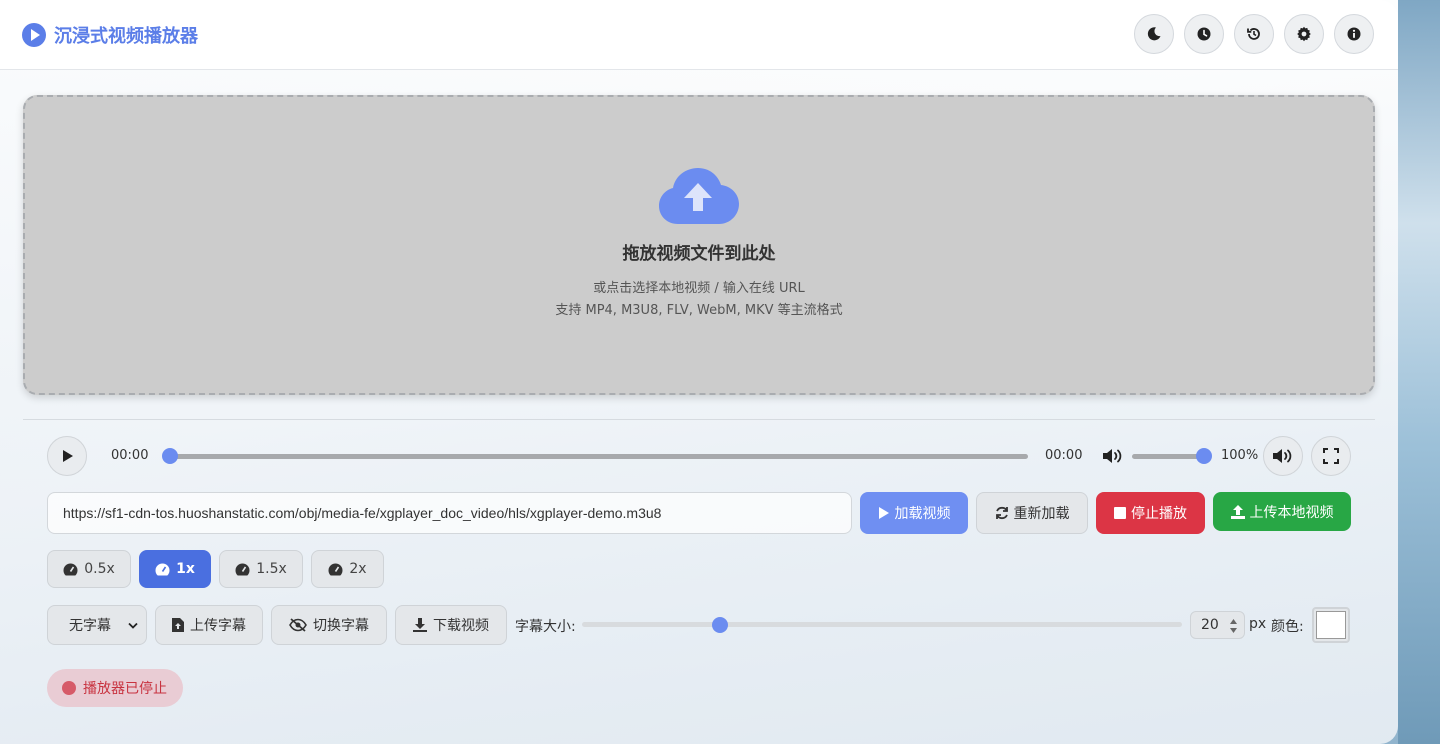 The image size is (1440, 744). I want to click on speed-0.5x-button: 0.5x, so click(89, 569).